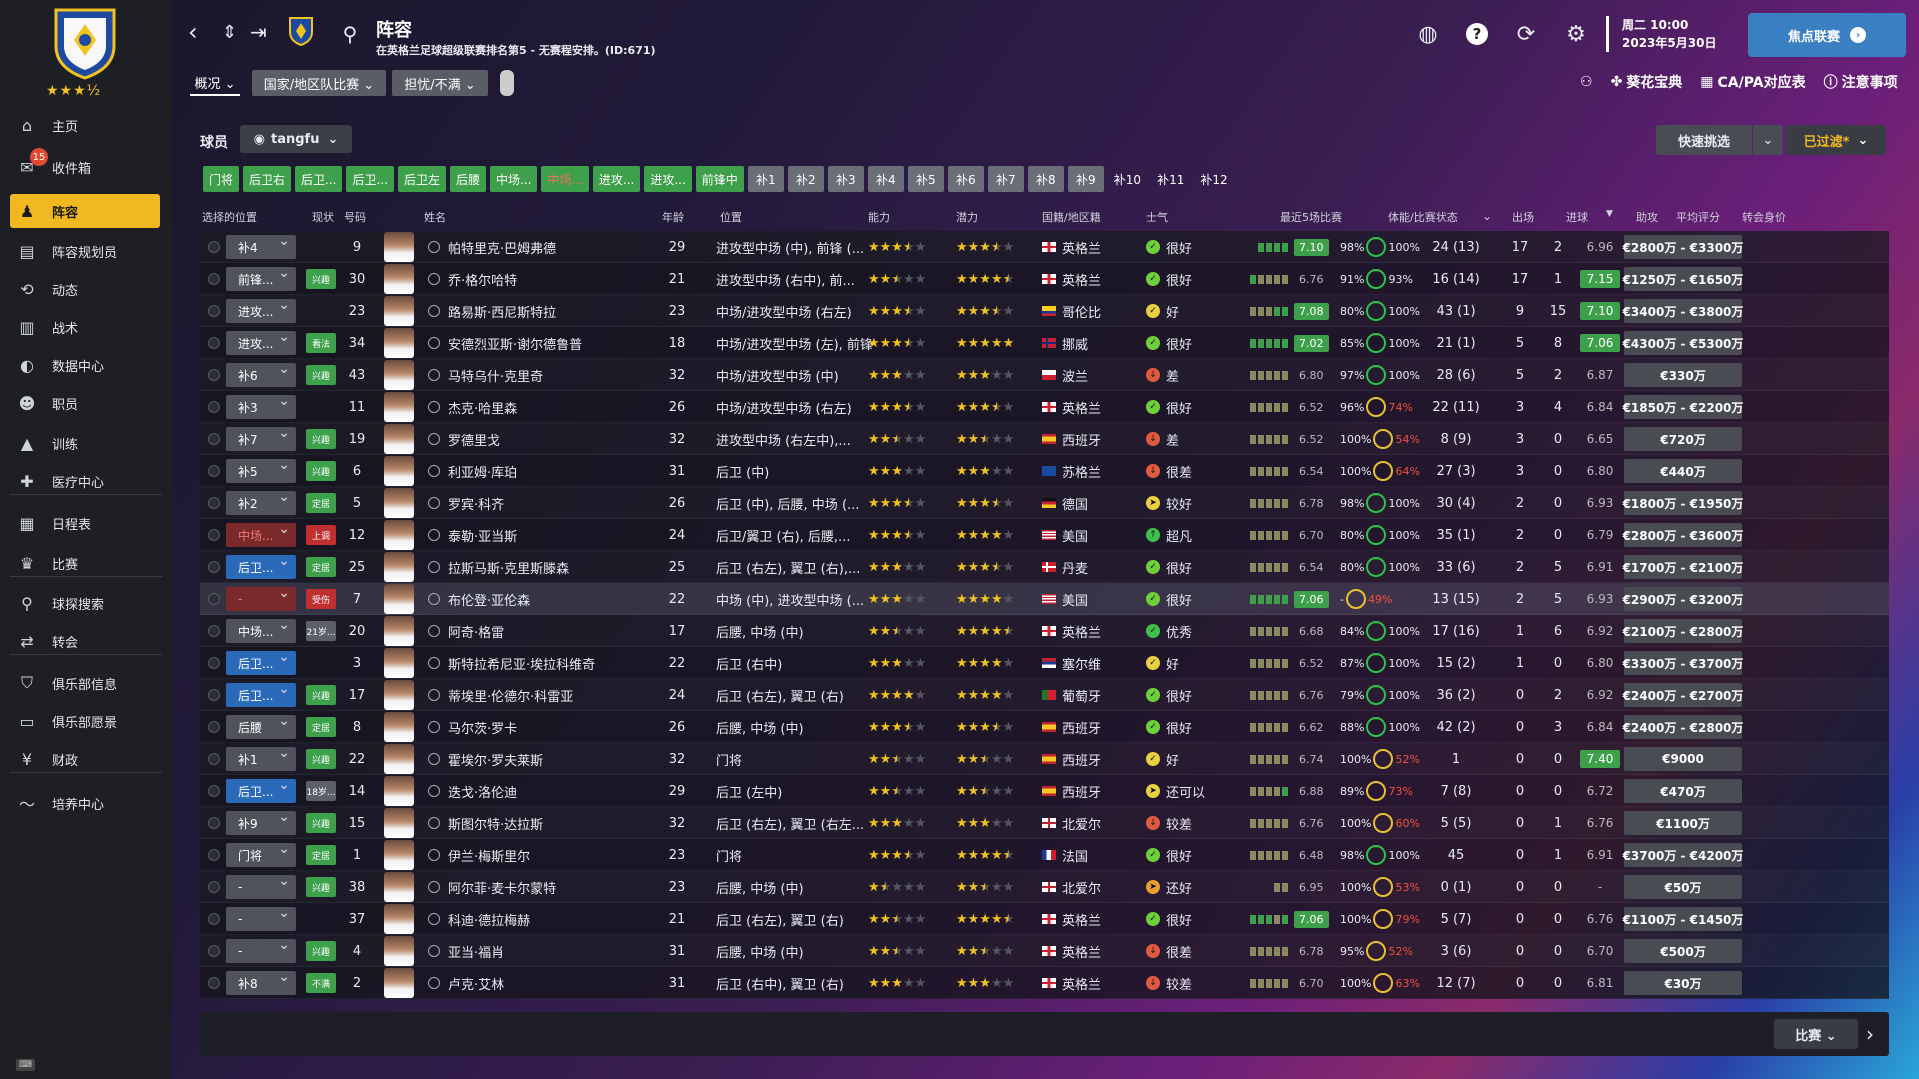 The height and width of the screenshot is (1079, 1919). I want to click on col-rating: 平均评分, so click(1698, 217).